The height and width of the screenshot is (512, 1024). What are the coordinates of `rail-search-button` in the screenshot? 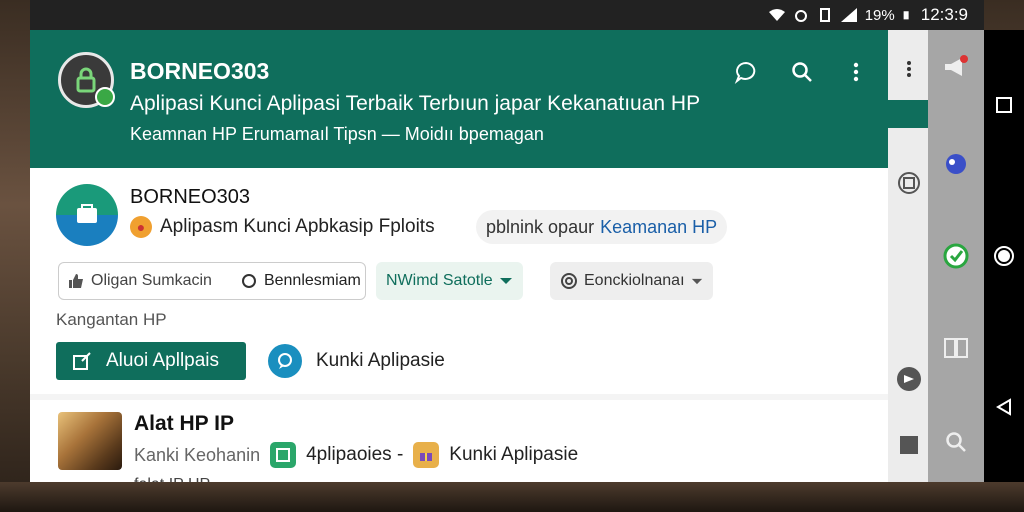 It's located at (956, 442).